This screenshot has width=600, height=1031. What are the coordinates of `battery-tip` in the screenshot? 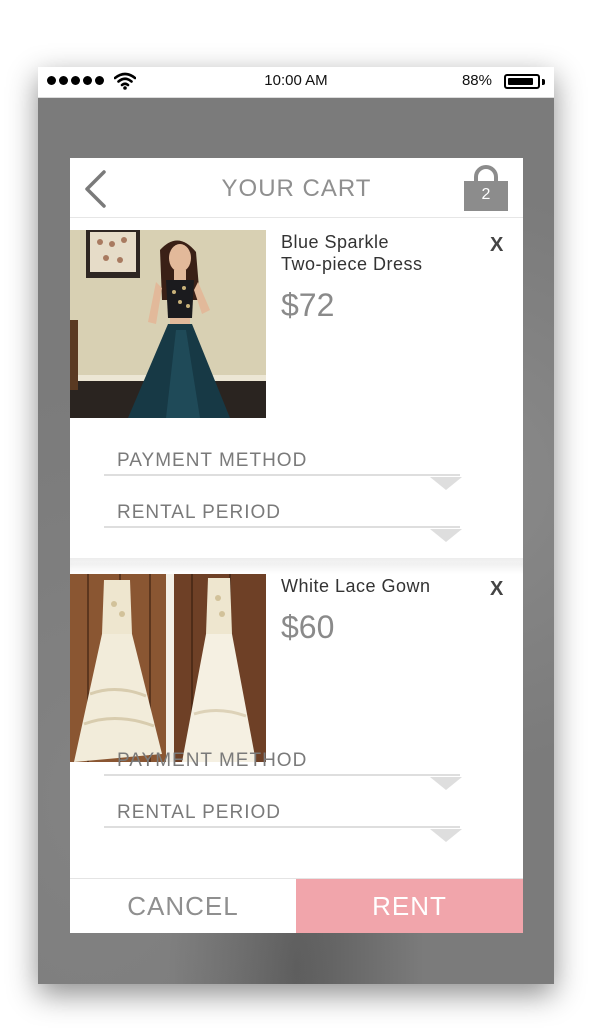 It's located at (543, 82).